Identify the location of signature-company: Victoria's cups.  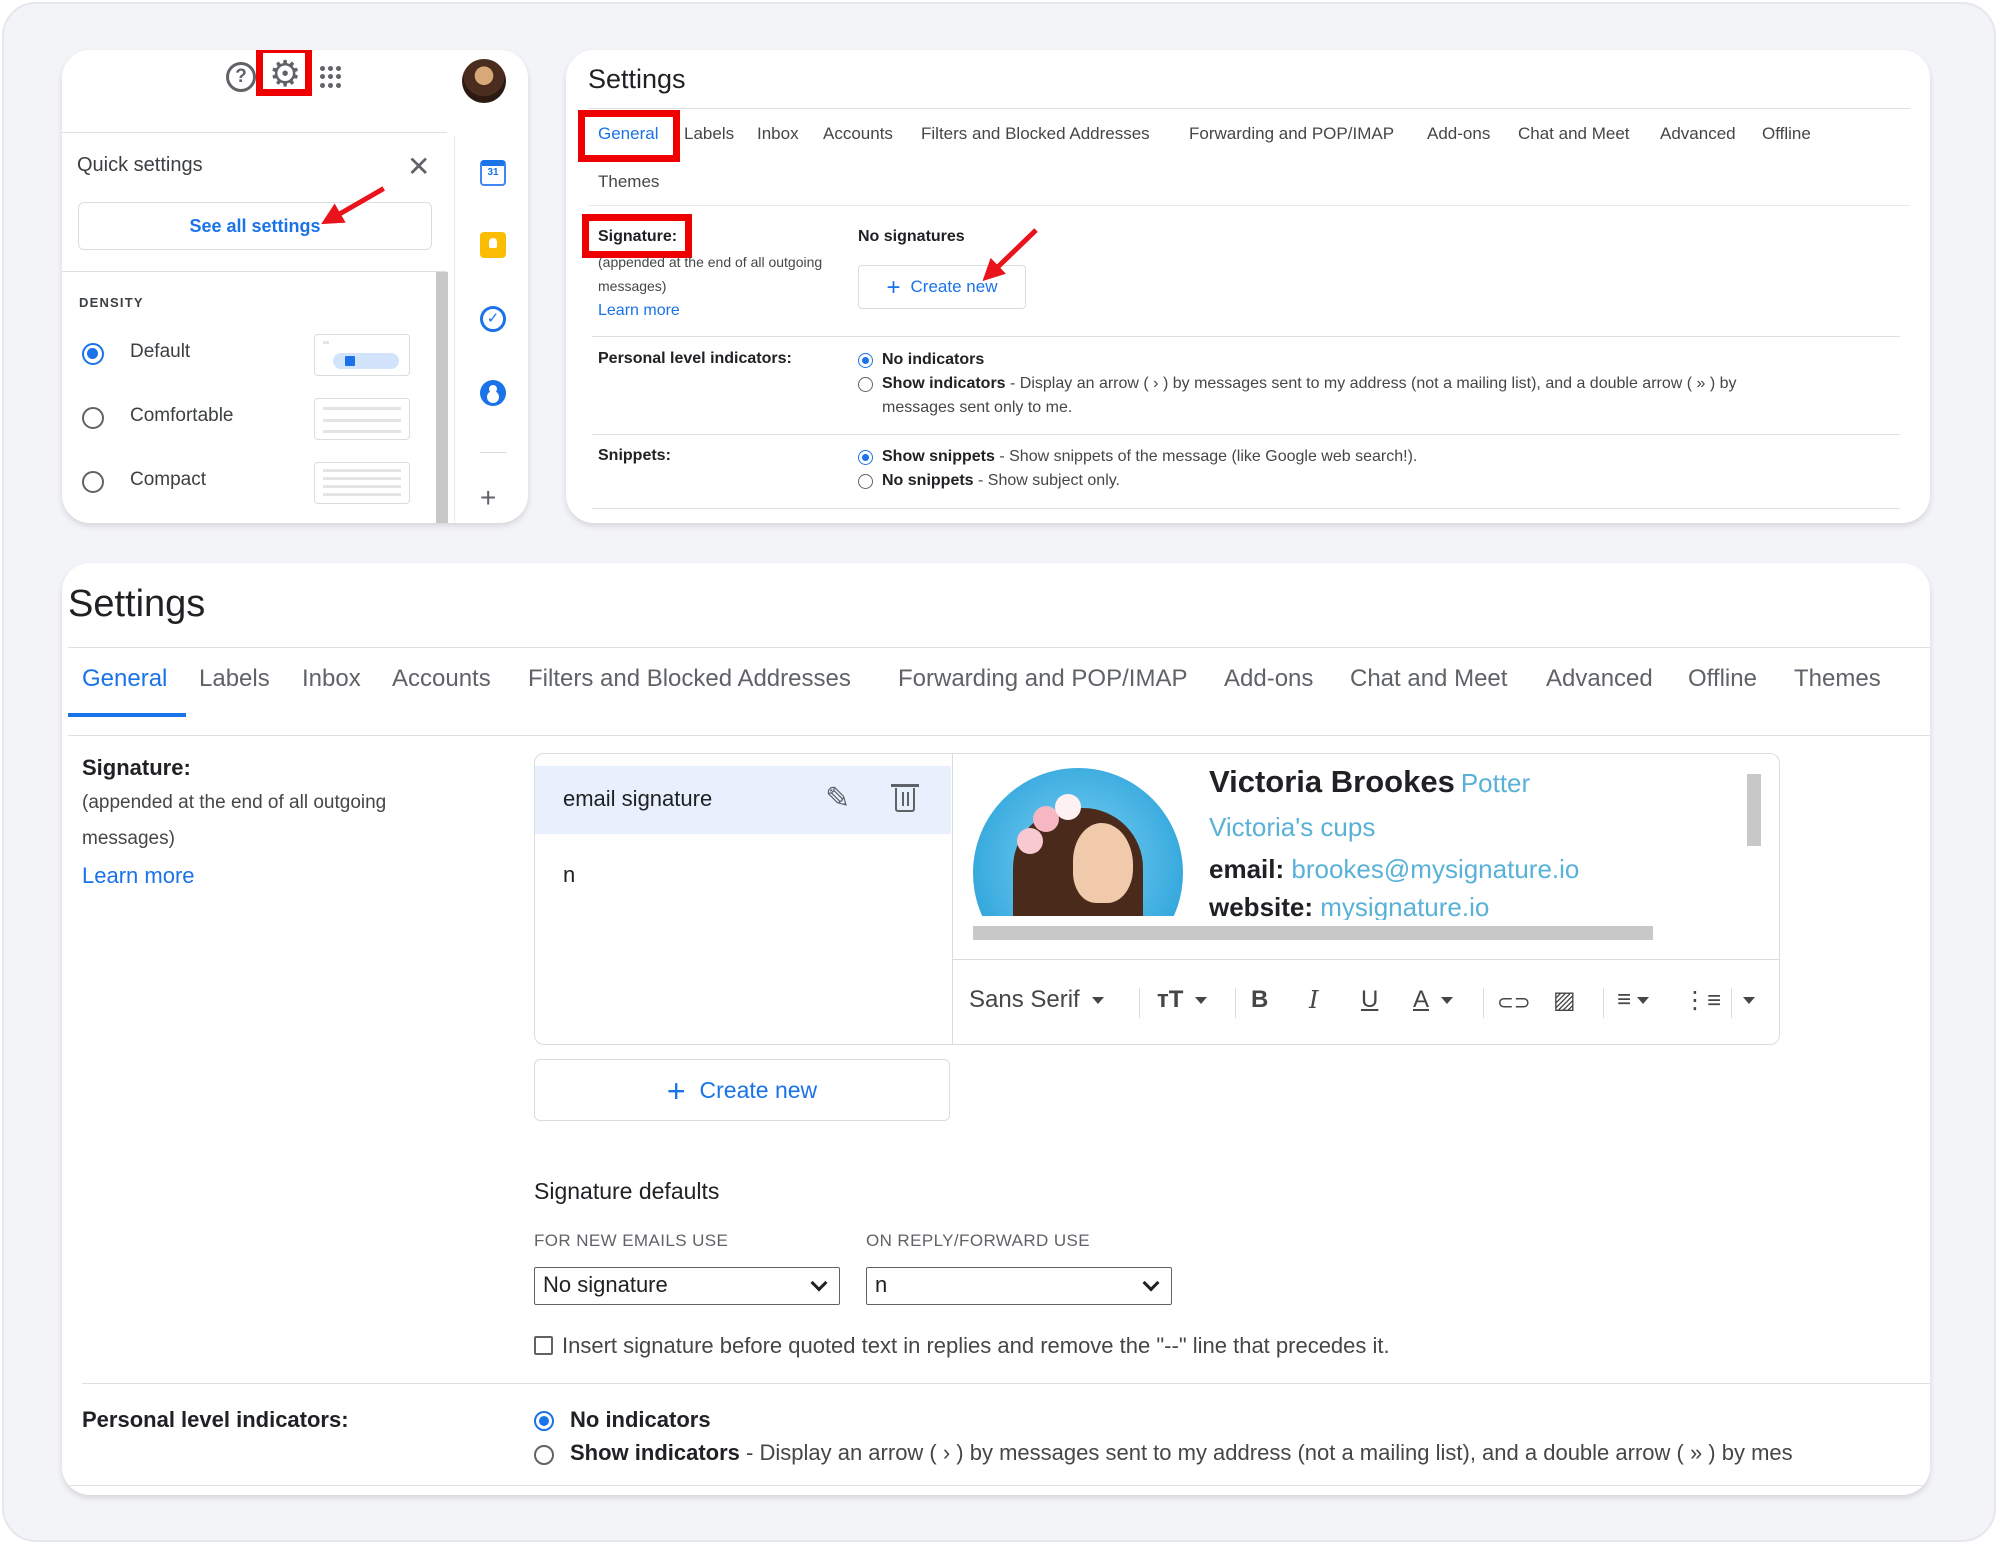
(1292, 827).